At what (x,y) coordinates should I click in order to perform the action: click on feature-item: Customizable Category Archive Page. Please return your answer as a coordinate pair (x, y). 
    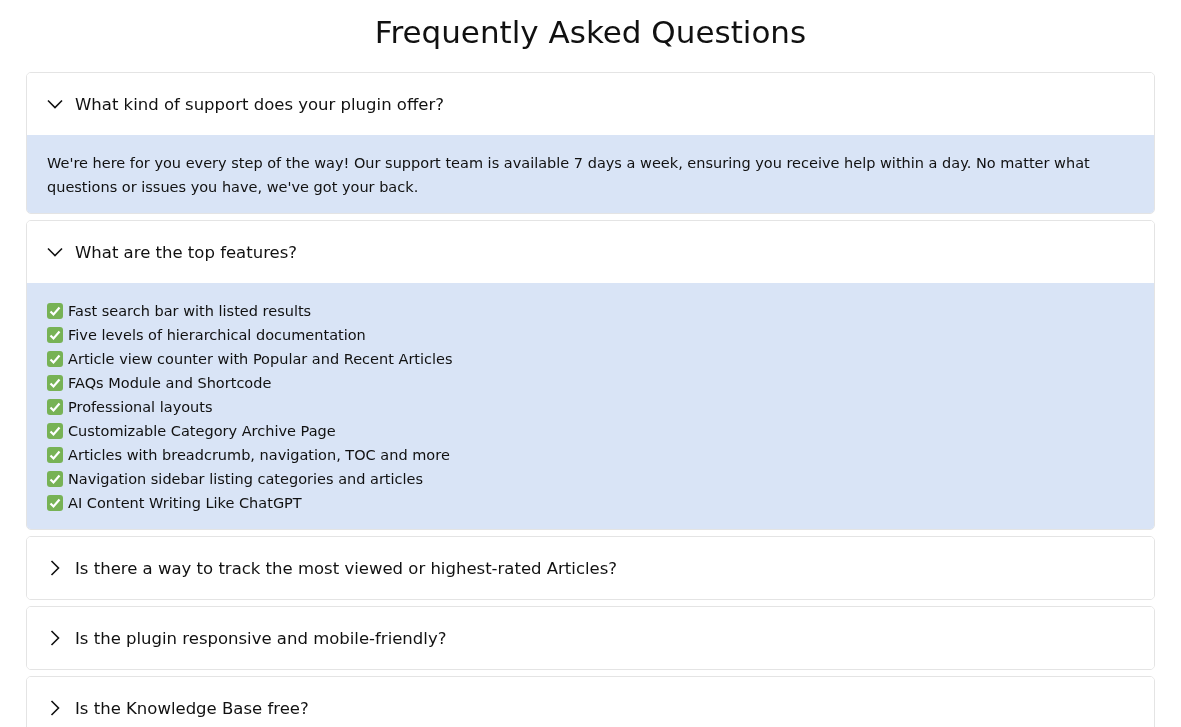
    Looking at the image, I should click on (202, 431).